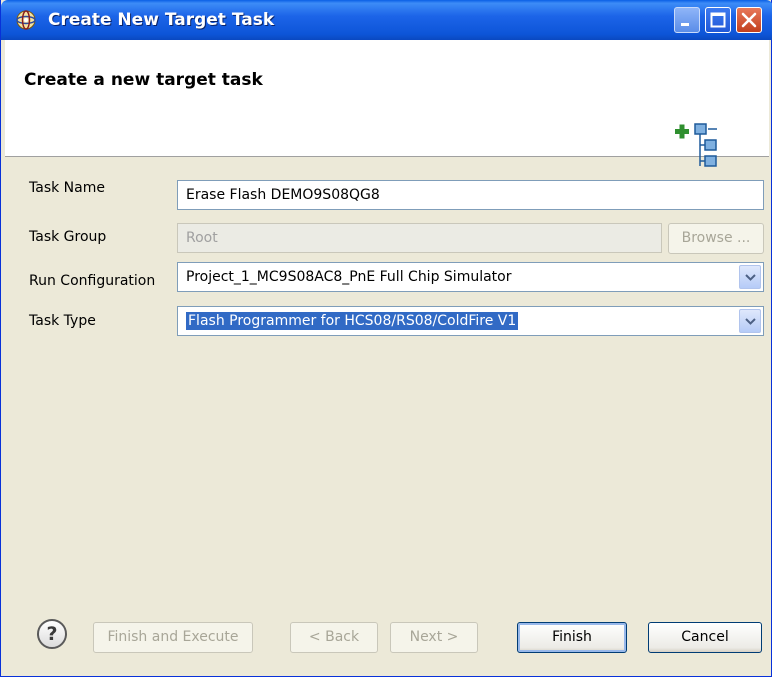 The height and width of the screenshot is (677, 772). Describe the element at coordinates (687, 20) in the screenshot. I see `minimize-button` at that location.